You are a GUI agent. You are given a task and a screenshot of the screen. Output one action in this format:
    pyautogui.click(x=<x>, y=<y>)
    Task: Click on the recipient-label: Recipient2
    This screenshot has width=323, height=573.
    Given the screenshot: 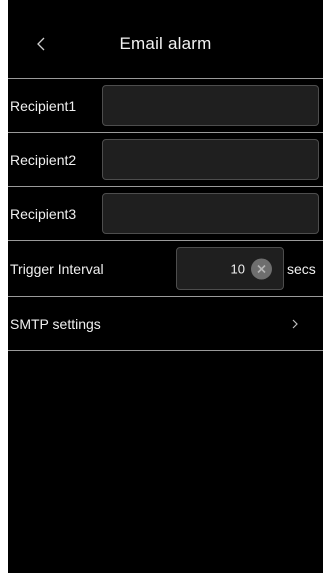 What is the action you would take?
    pyautogui.click(x=43, y=159)
    